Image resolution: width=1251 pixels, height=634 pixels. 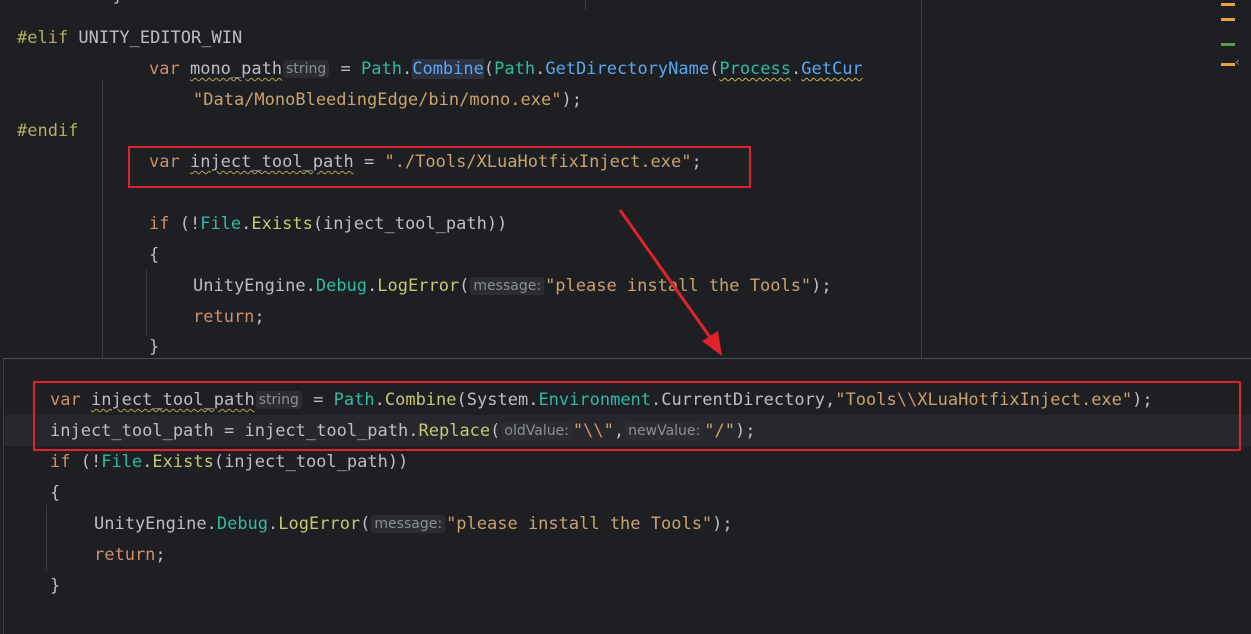 What do you see at coordinates (155, 38) in the screenshot?
I see `symbol-text: UNITY_EDITOR_WIN` at bounding box center [155, 38].